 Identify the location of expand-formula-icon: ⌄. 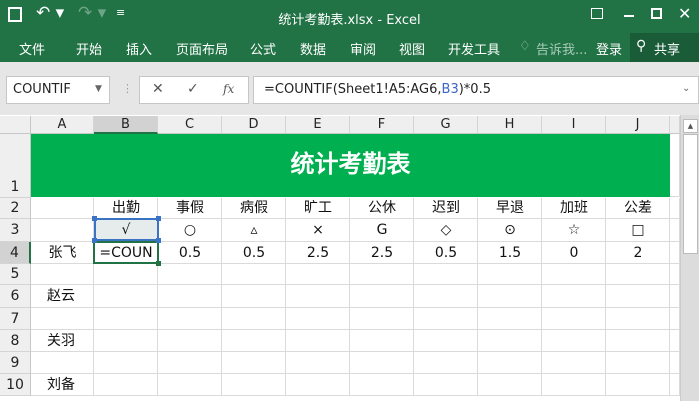
(686, 88).